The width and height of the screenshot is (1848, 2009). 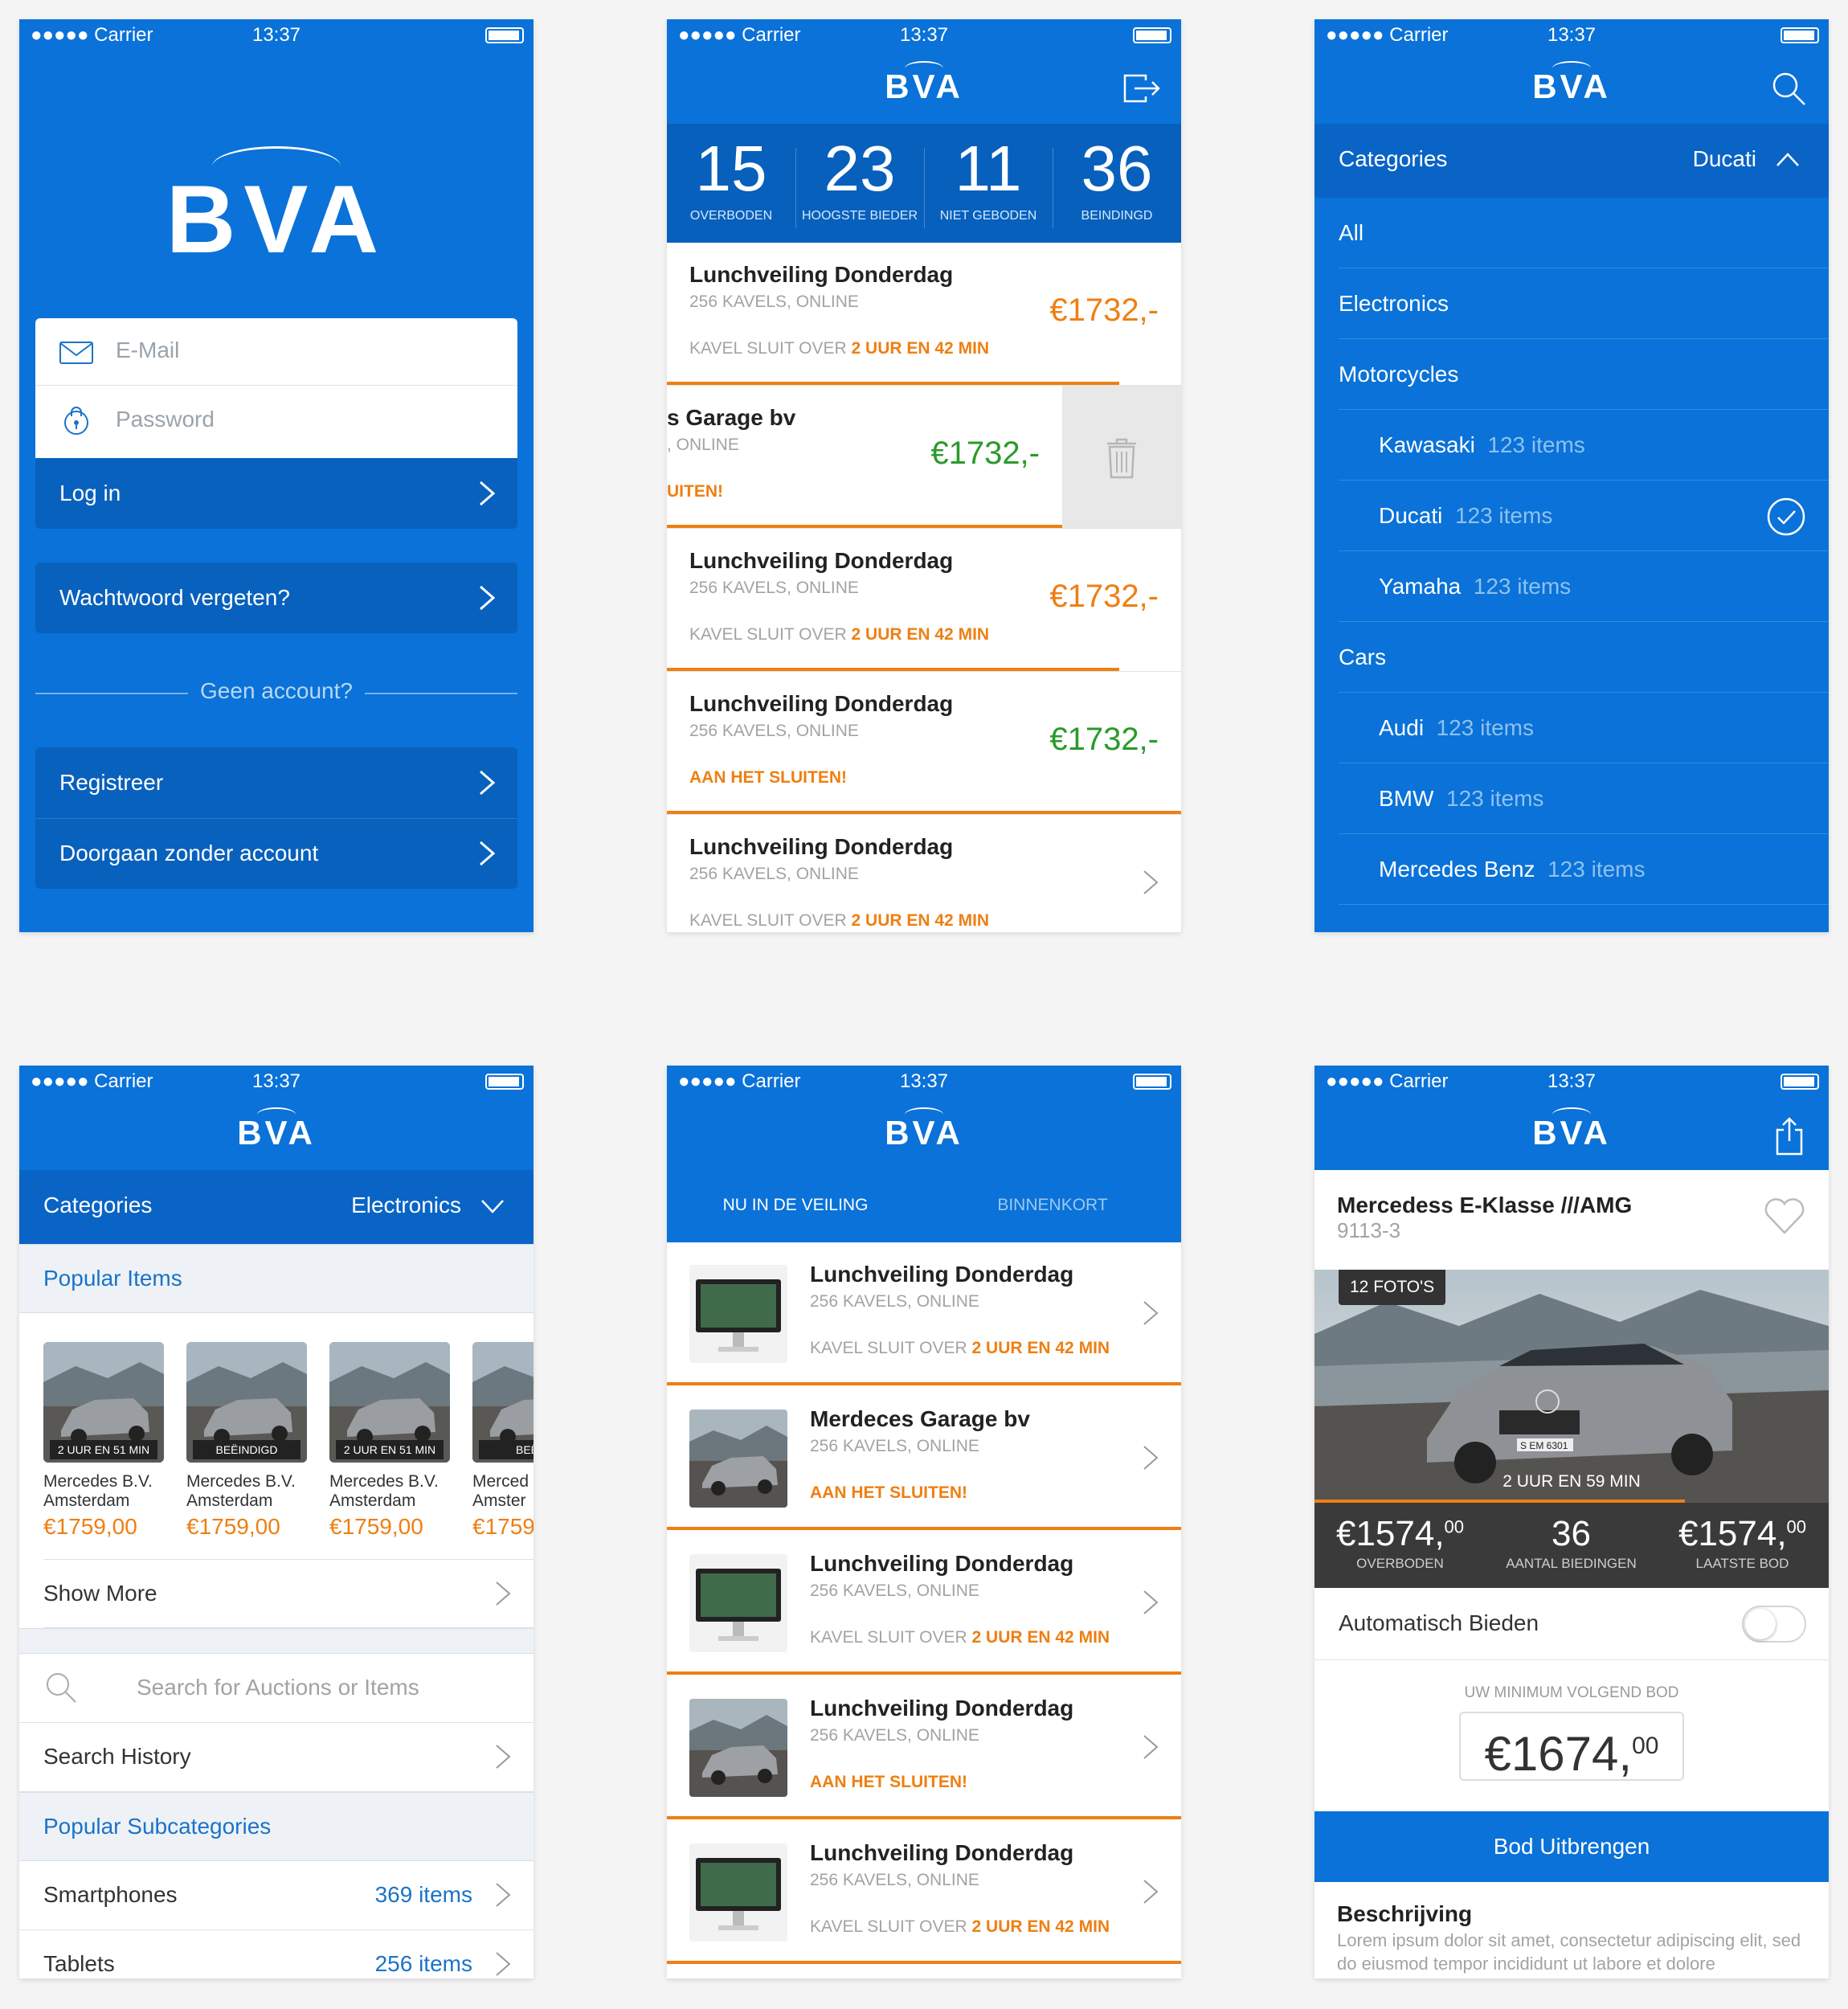 I want to click on auction-title: Lunchveiling Donderdag, so click(x=821, y=560).